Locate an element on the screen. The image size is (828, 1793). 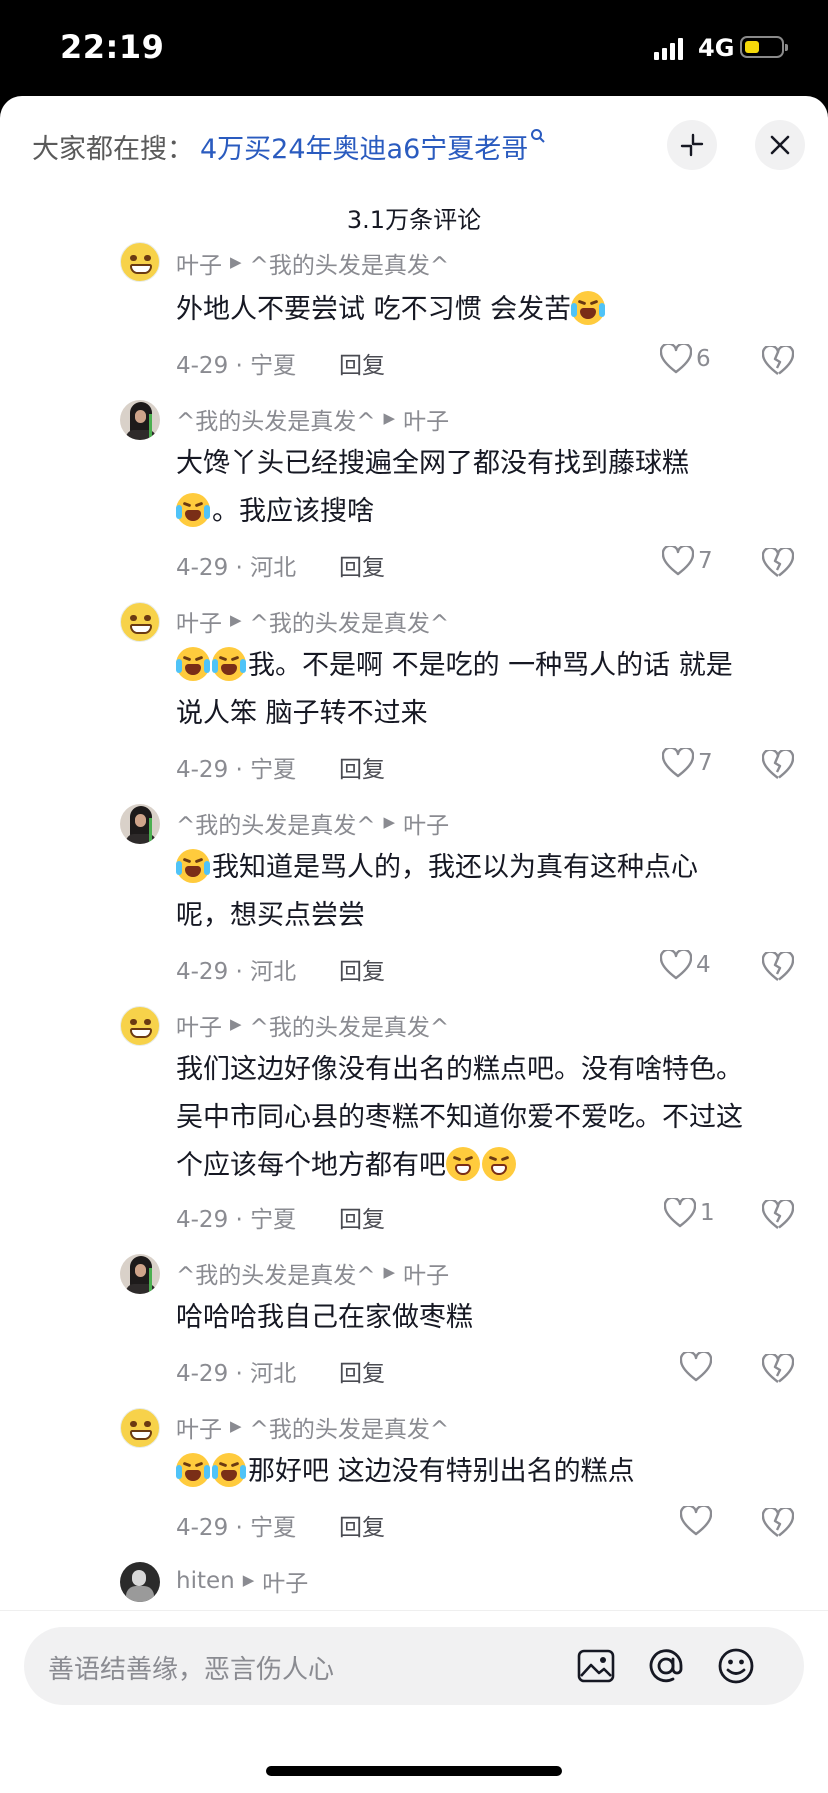
comment-text-line: 说人笨 脑子转不过来 is located at coordinates (302, 713).